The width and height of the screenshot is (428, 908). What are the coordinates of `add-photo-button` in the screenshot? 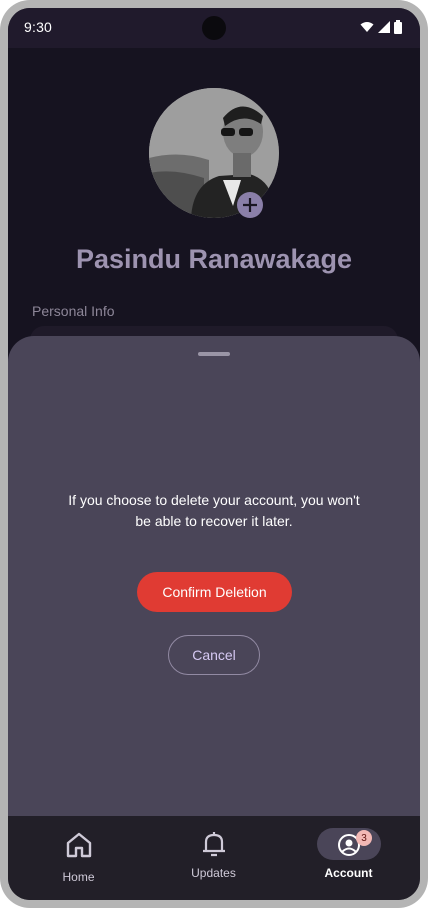 It's located at (250, 205).